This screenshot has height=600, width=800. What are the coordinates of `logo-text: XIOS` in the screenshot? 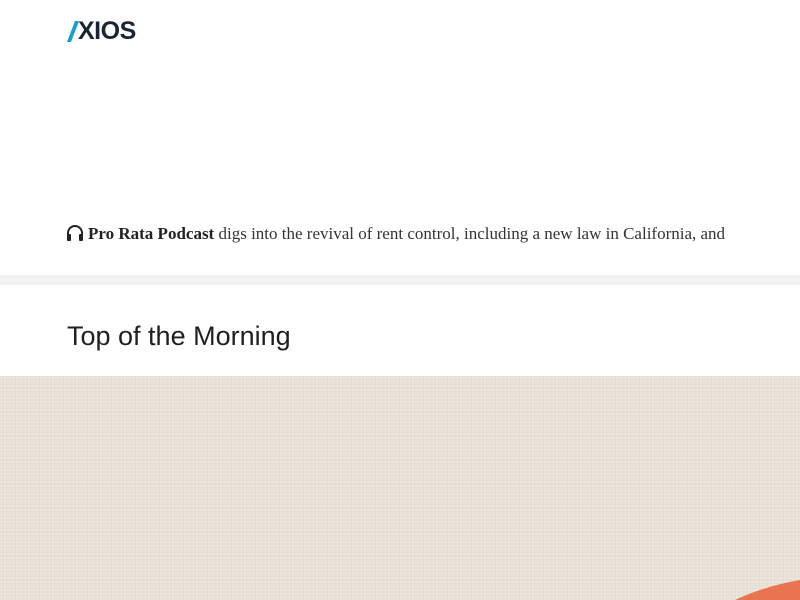 It's located at (107, 31).